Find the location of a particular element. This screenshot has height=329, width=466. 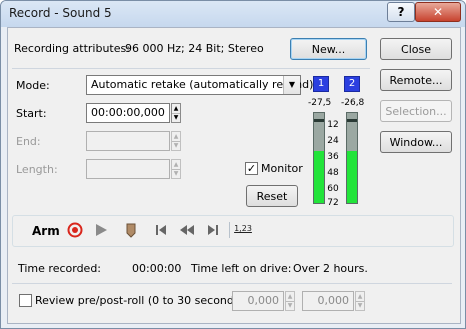

go-to-end-icon is located at coordinates (213, 230).